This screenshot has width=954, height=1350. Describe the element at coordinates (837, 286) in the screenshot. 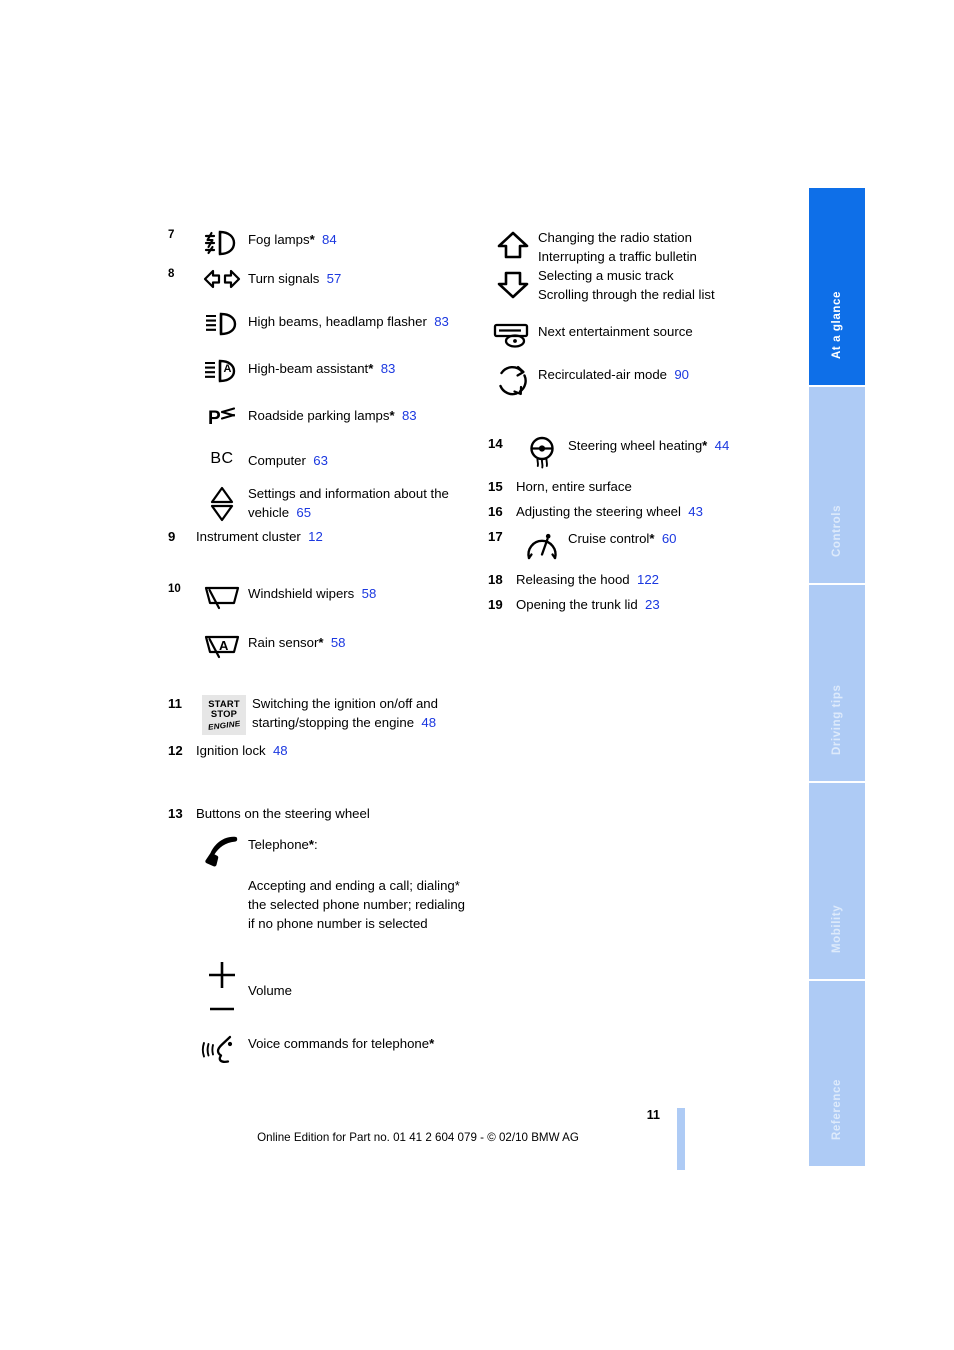

I see `sidebar-item-at-a-glance: At a glance` at that location.